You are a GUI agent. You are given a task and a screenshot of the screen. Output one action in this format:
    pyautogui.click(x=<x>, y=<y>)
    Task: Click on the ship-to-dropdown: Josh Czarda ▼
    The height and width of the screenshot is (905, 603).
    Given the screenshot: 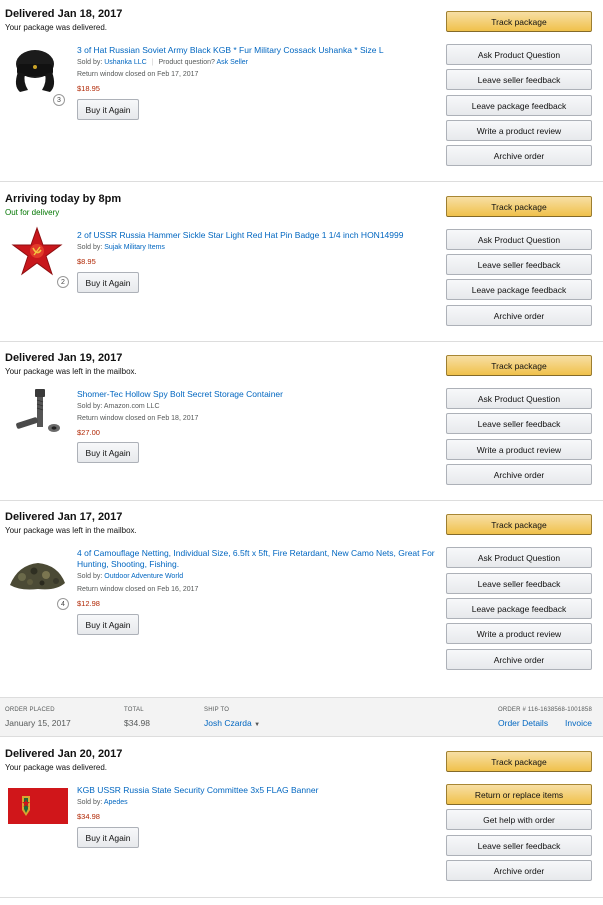 What is the action you would take?
    pyautogui.click(x=232, y=723)
    